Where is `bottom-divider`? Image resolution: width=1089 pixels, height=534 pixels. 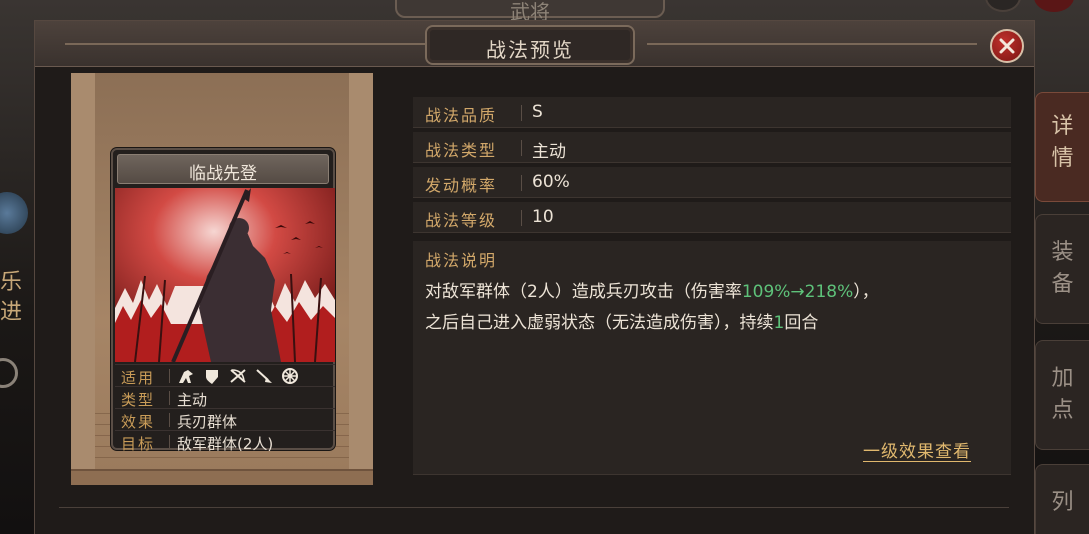 bottom-divider is located at coordinates (534, 507).